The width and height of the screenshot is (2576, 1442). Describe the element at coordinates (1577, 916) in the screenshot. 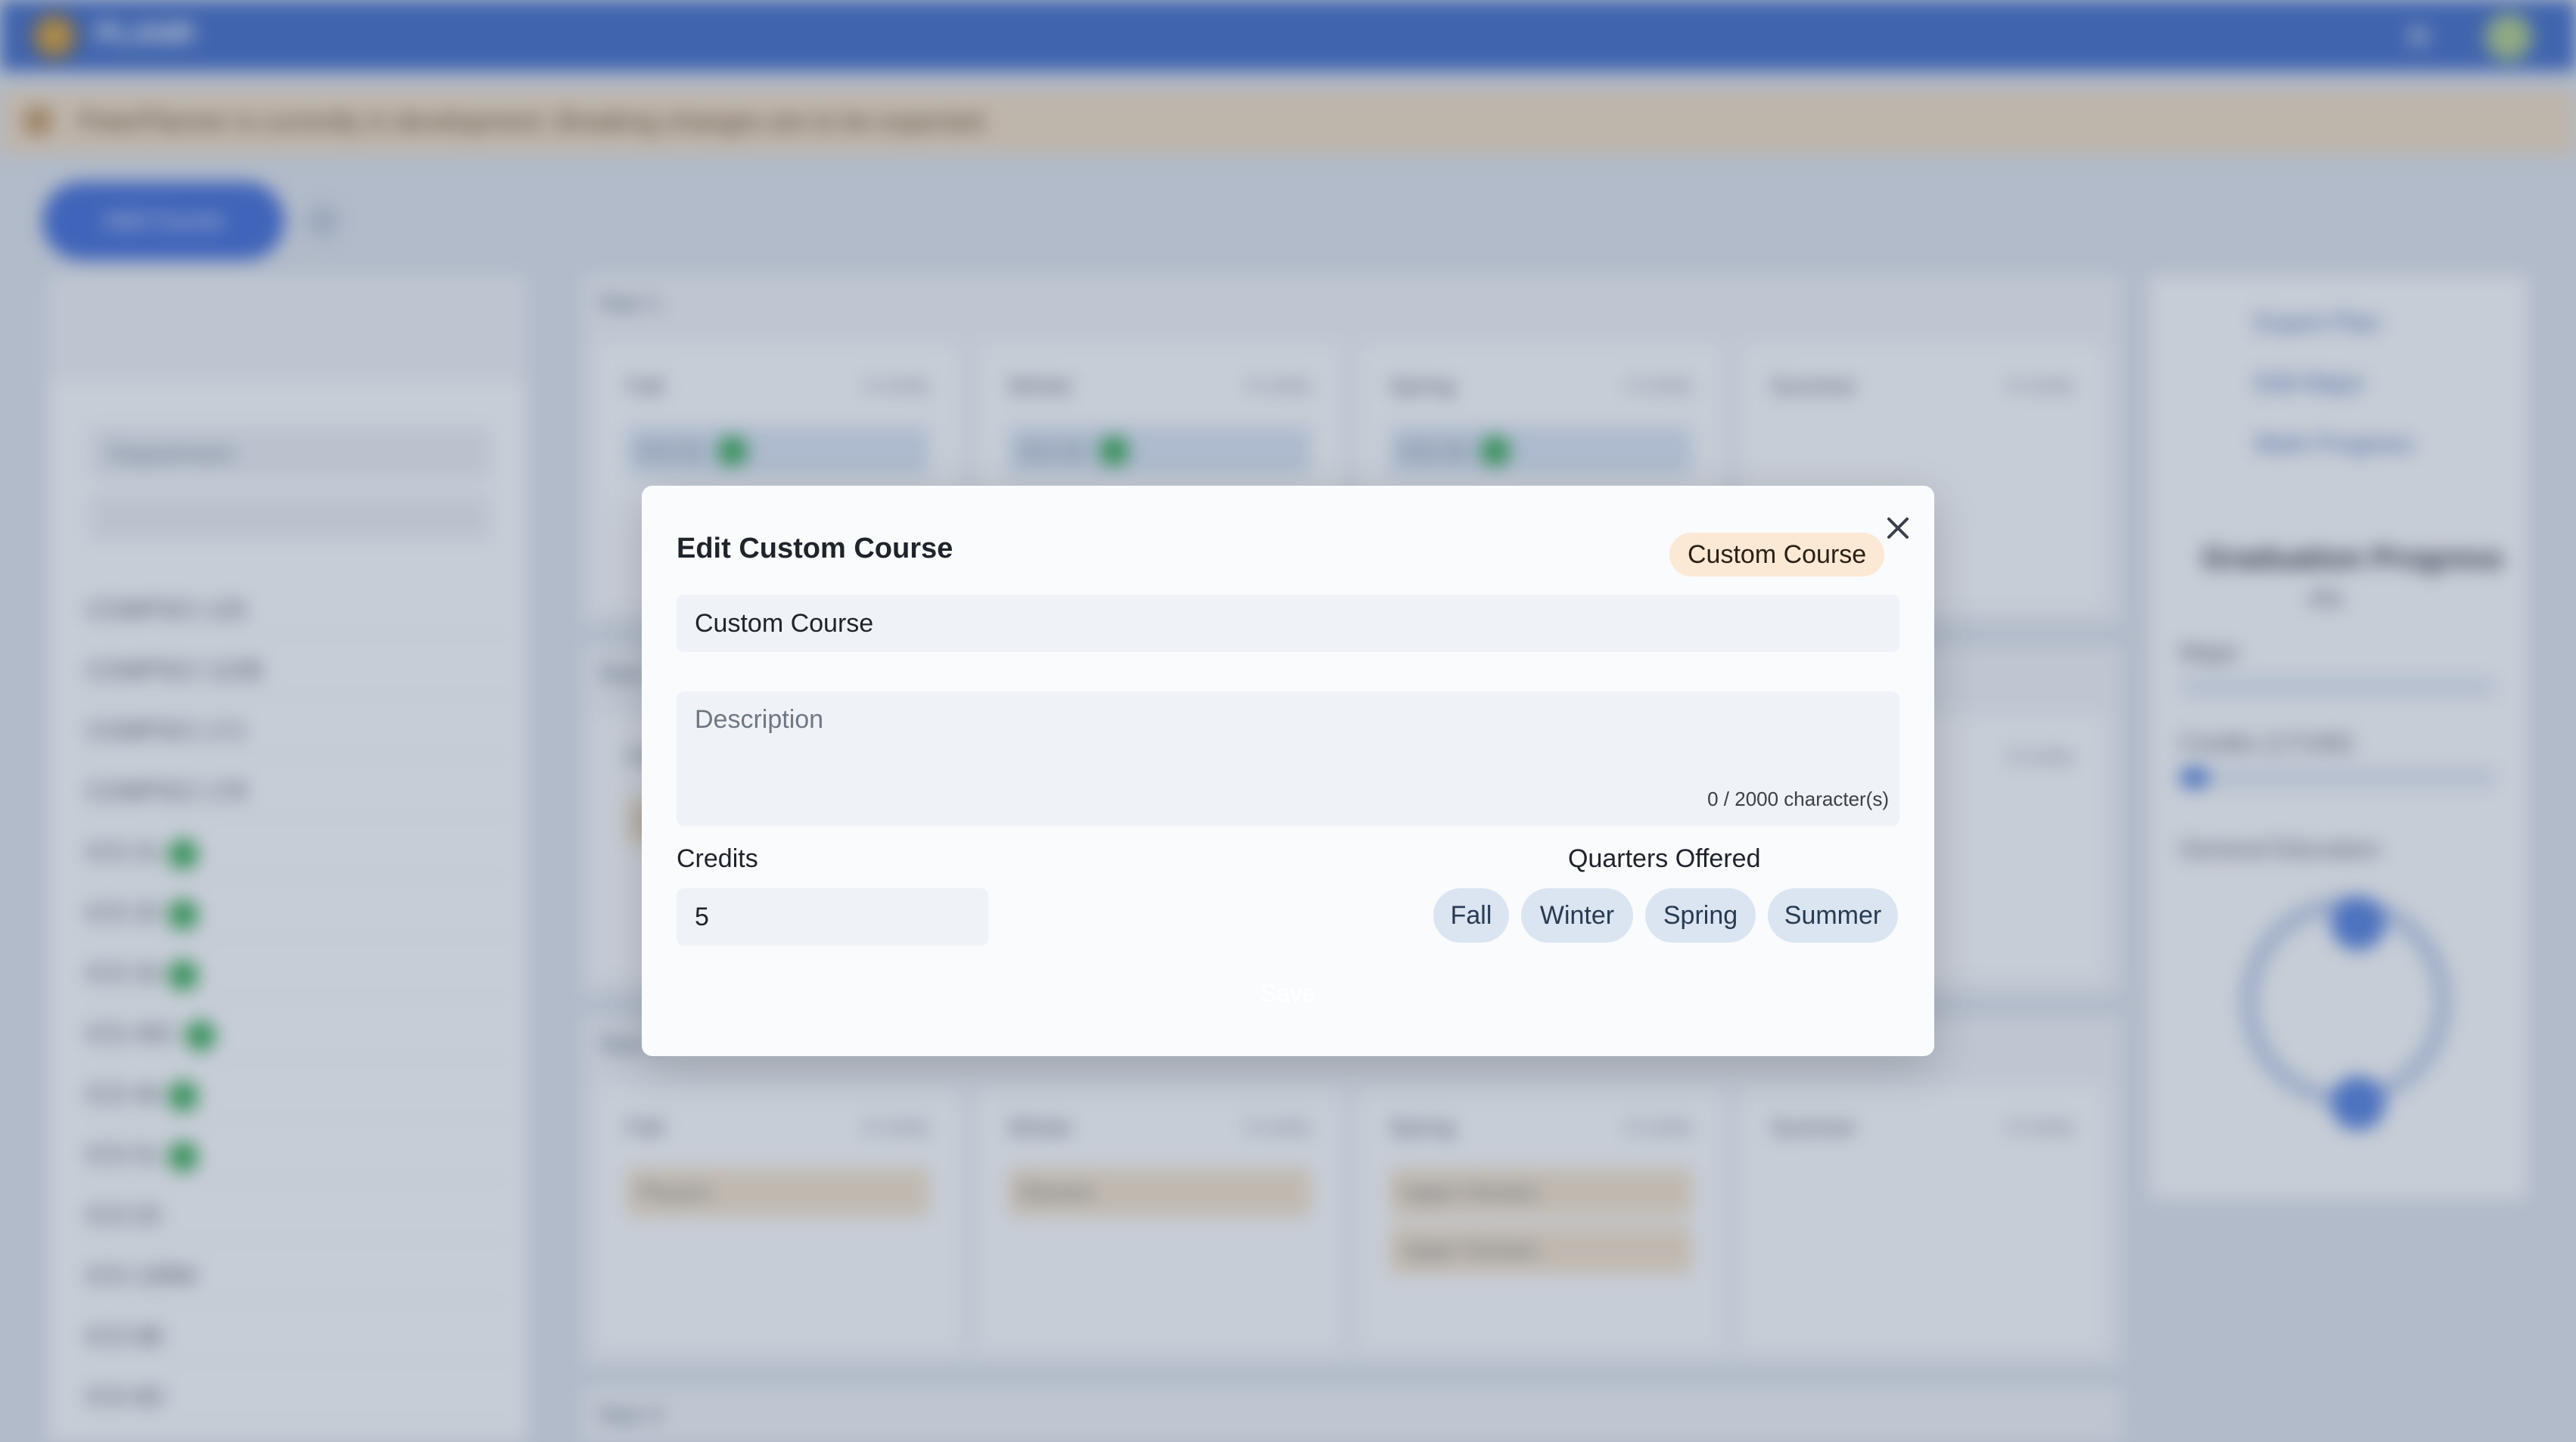

I see `quarter-chip-winter: Winter` at that location.